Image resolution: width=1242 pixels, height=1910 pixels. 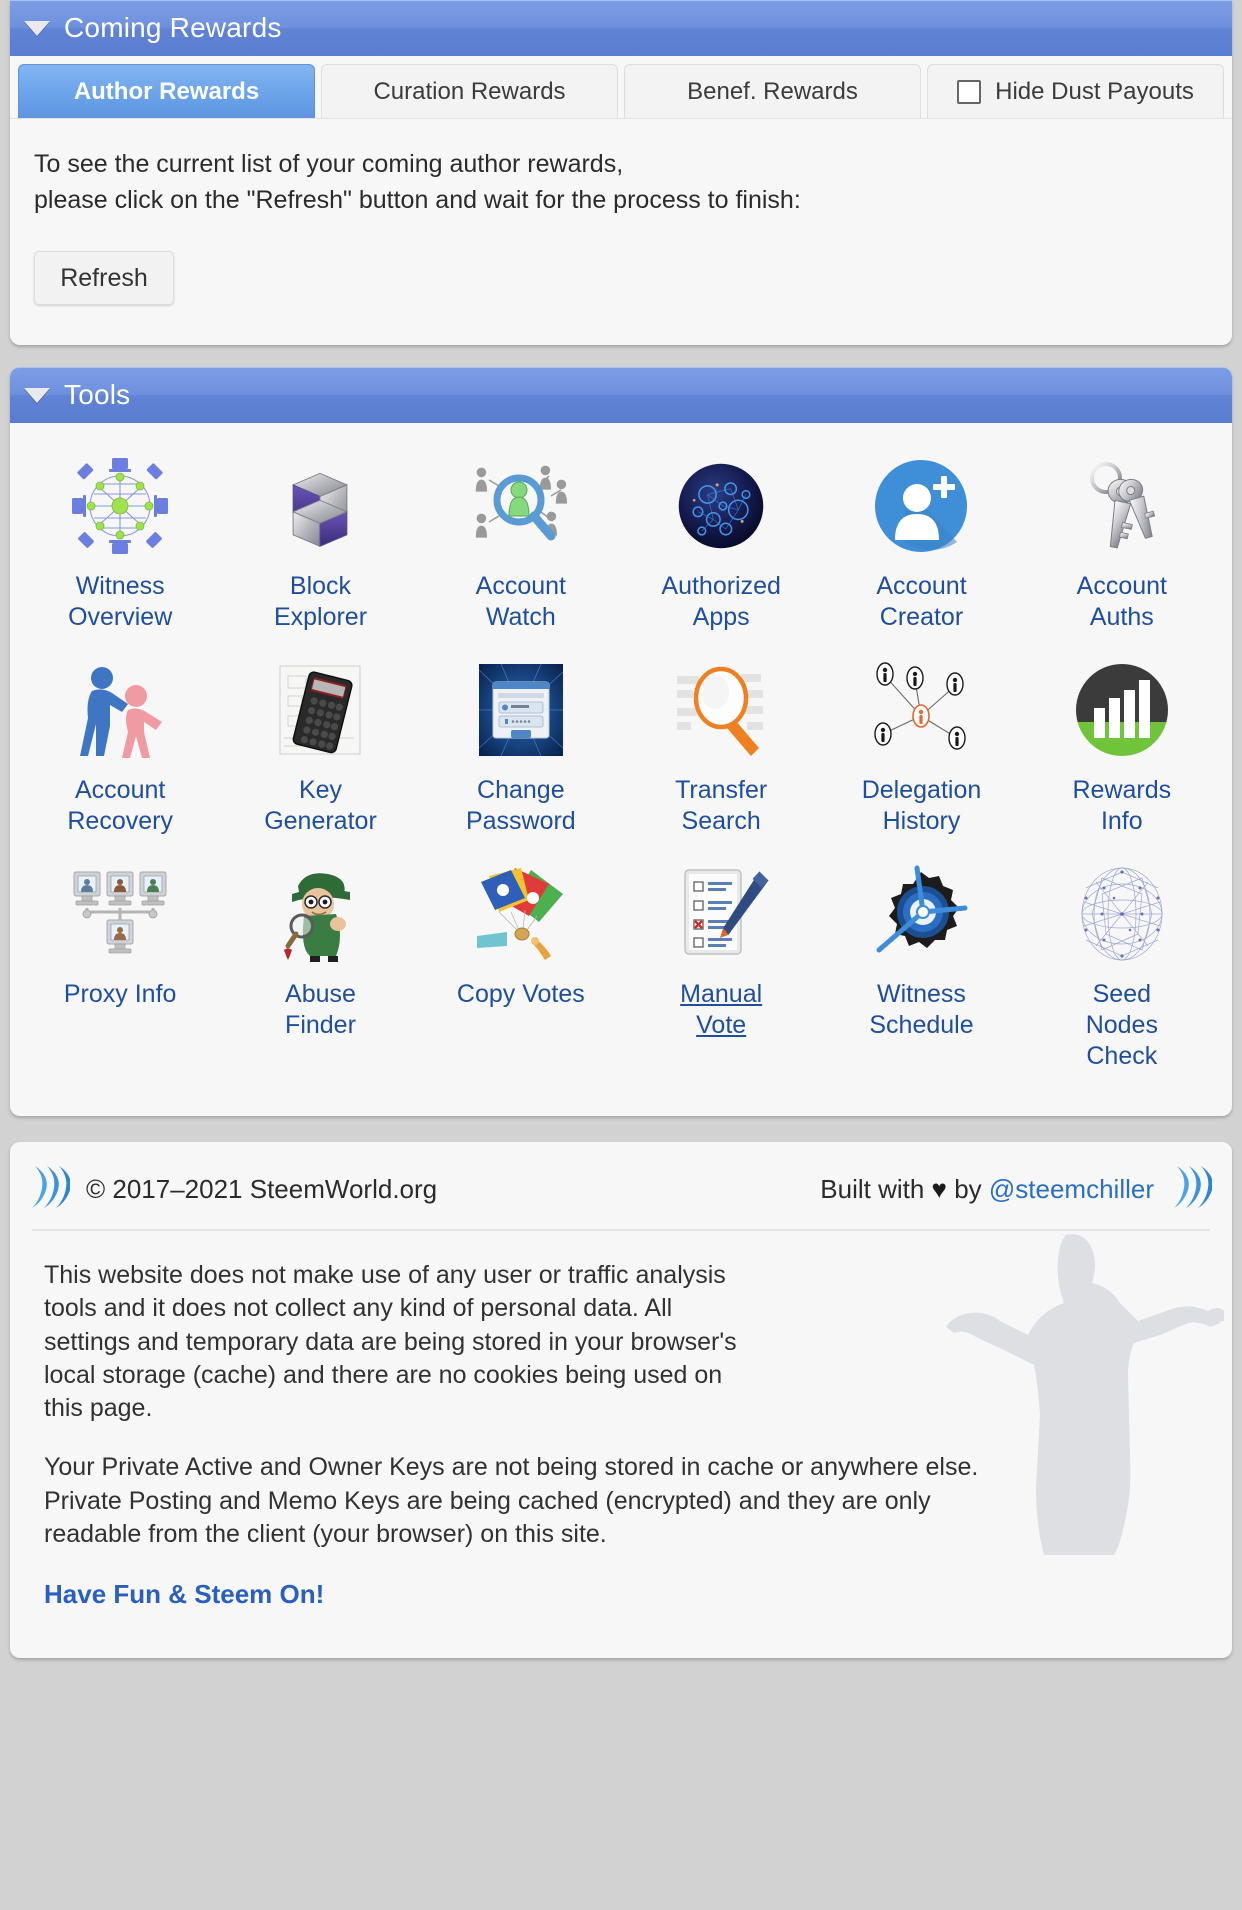 I want to click on tool-account-recovery: Account Recovery, so click(x=120, y=749).